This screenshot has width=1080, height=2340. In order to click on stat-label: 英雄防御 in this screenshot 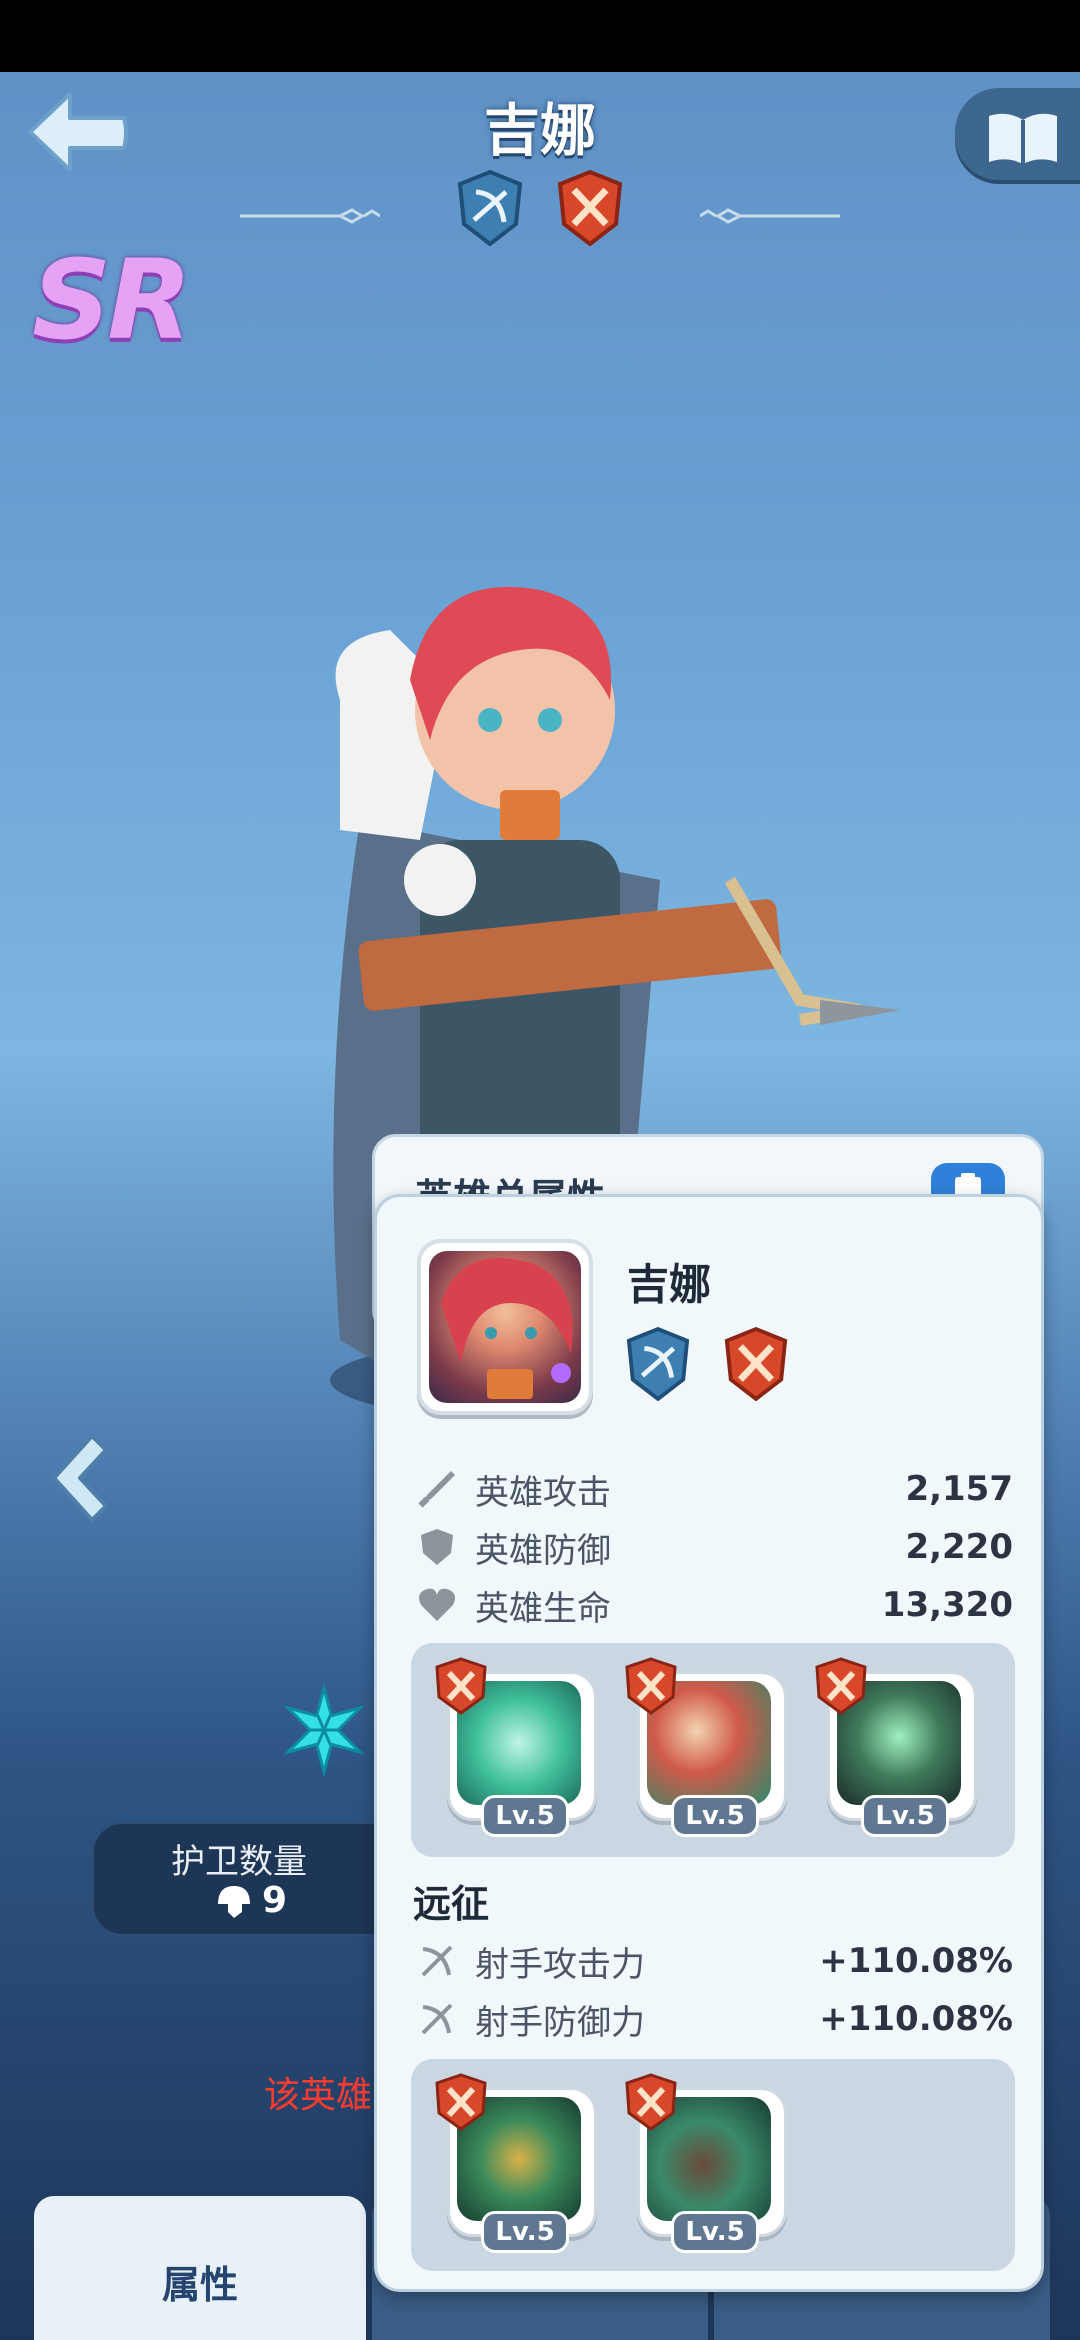, I will do `click(543, 1550)`.